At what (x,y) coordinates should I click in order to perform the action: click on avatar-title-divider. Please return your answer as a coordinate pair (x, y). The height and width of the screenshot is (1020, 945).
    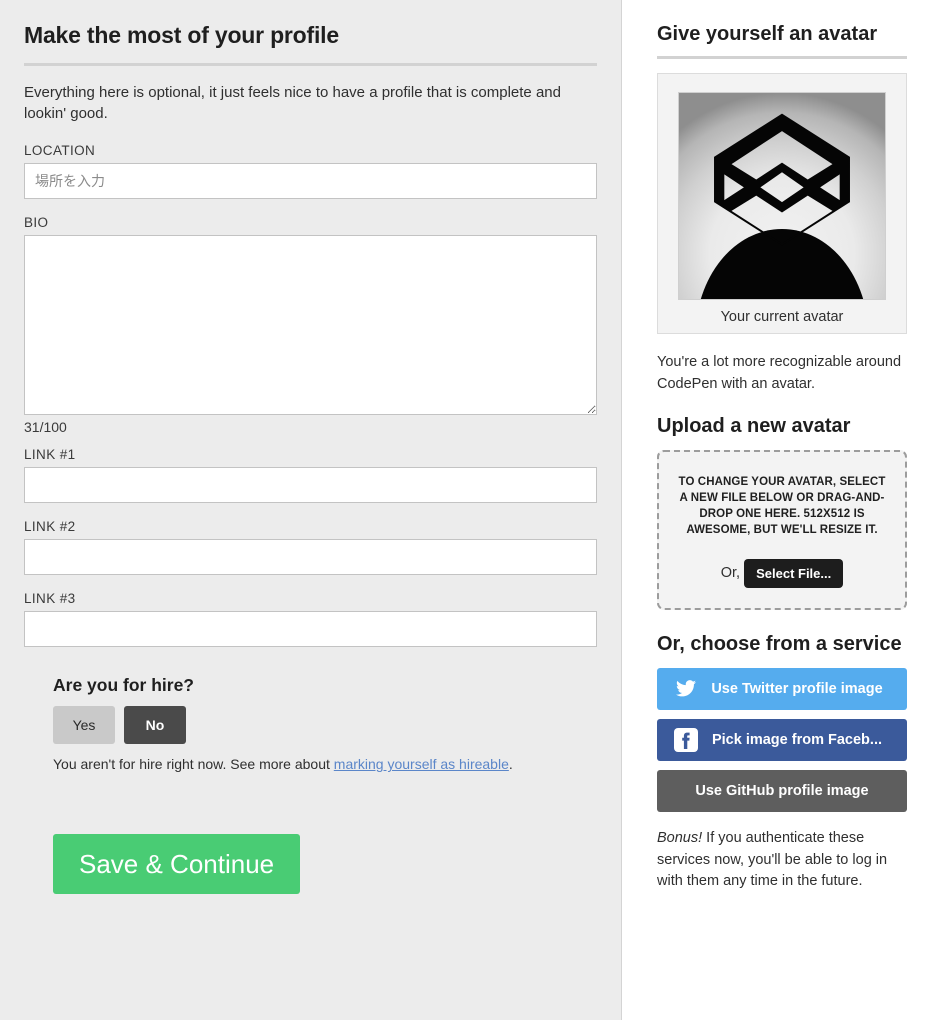
    Looking at the image, I should click on (782, 57).